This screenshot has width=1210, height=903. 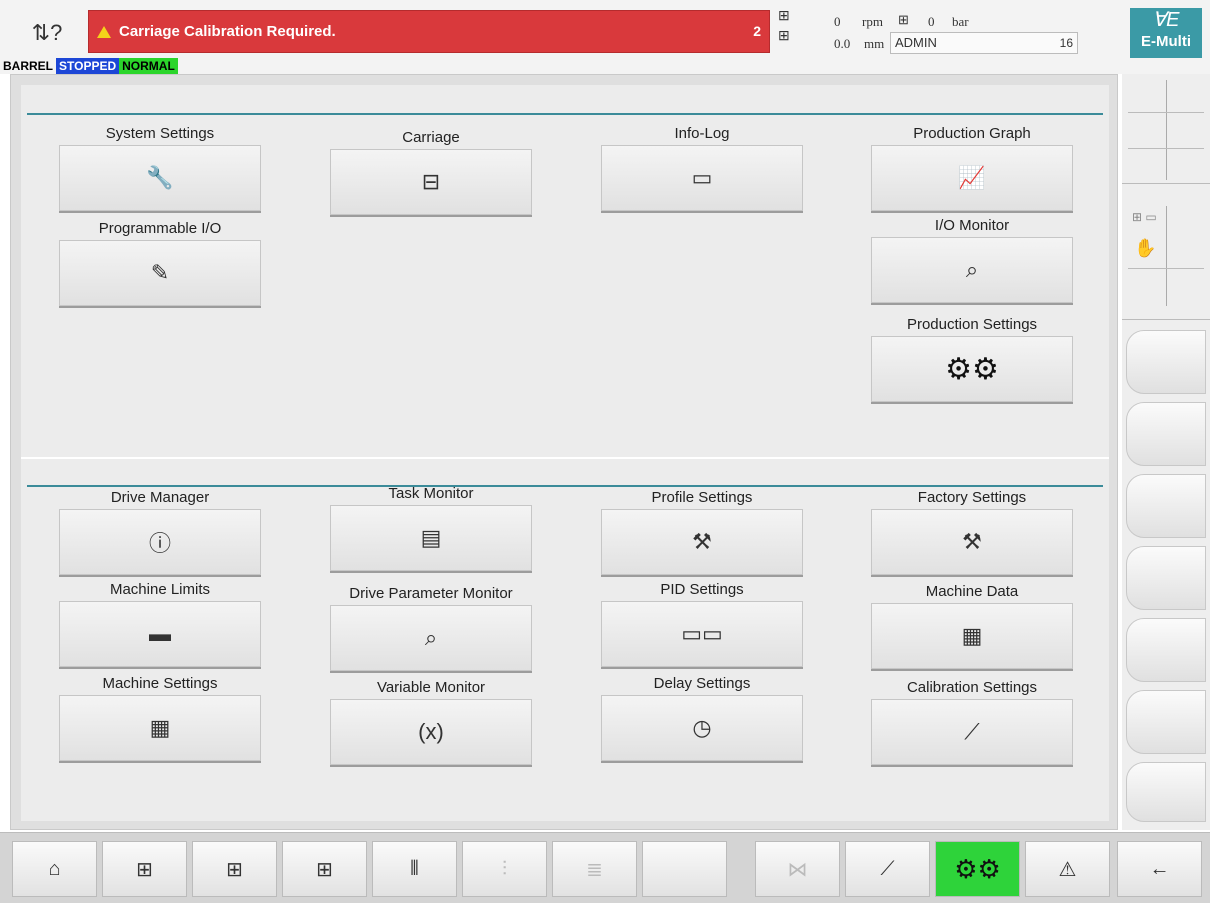 I want to click on info-log-button: ▭, so click(x=702, y=178).